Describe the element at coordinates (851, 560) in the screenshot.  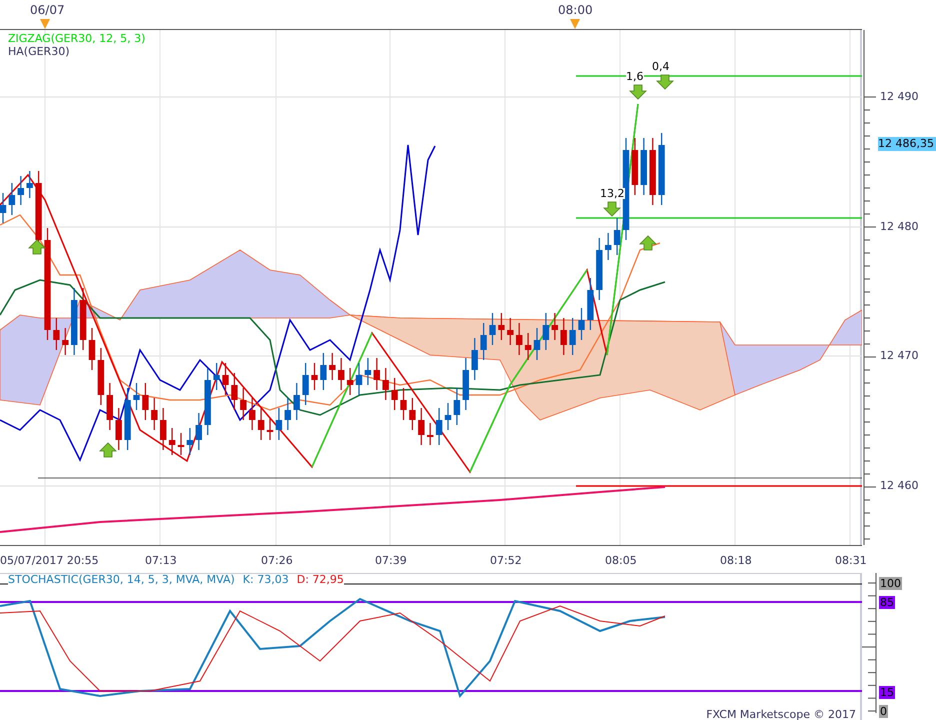
I see `time-label: 08:31` at that location.